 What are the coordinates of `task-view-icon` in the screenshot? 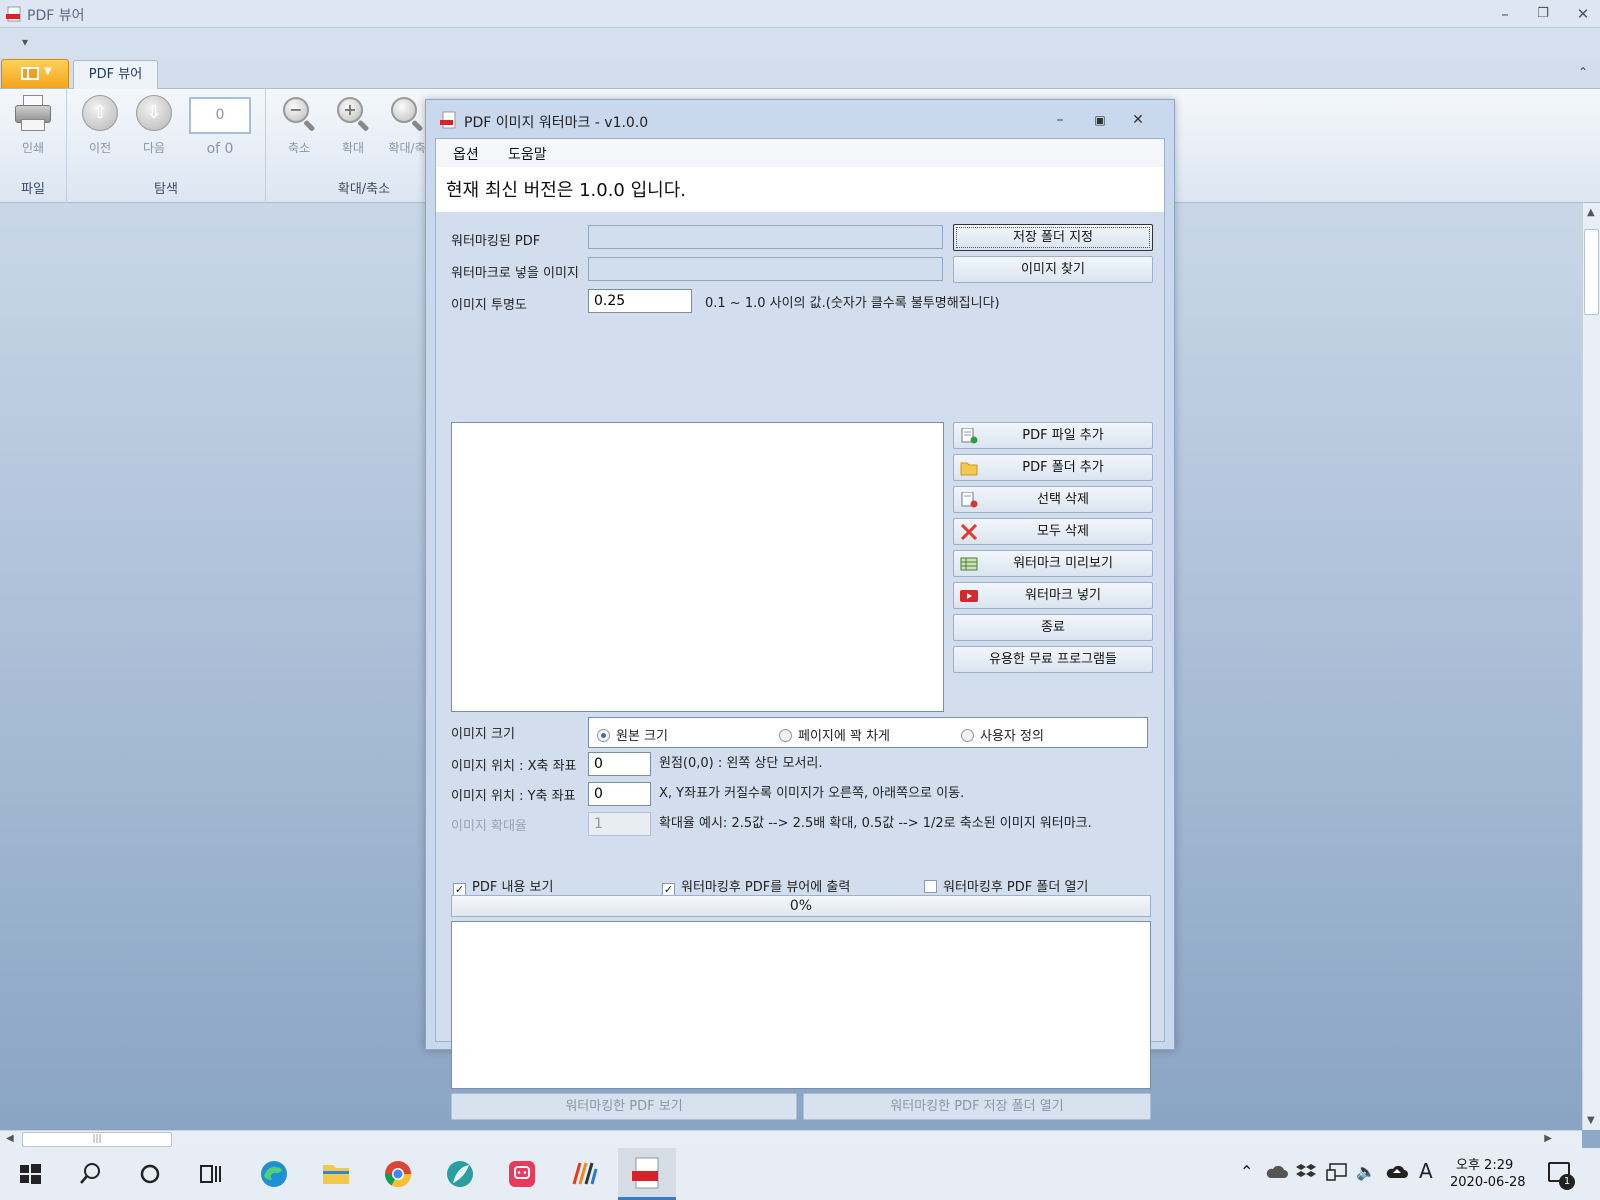 It's located at (210, 1174).